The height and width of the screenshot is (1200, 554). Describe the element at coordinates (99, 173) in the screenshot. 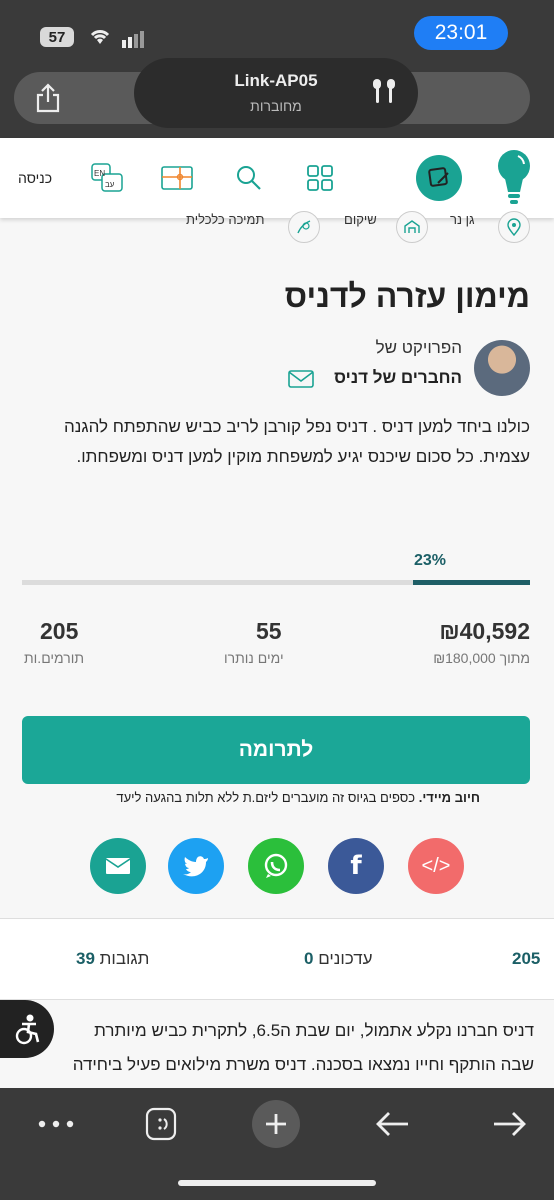

I see `svg-text: EN` at that location.